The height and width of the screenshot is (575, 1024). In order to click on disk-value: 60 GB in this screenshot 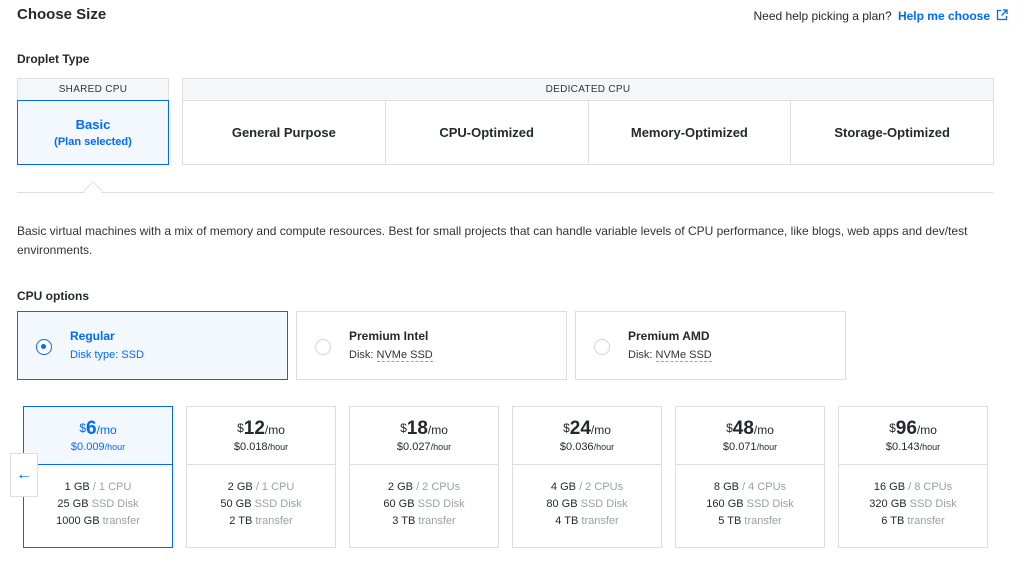, I will do `click(399, 504)`.